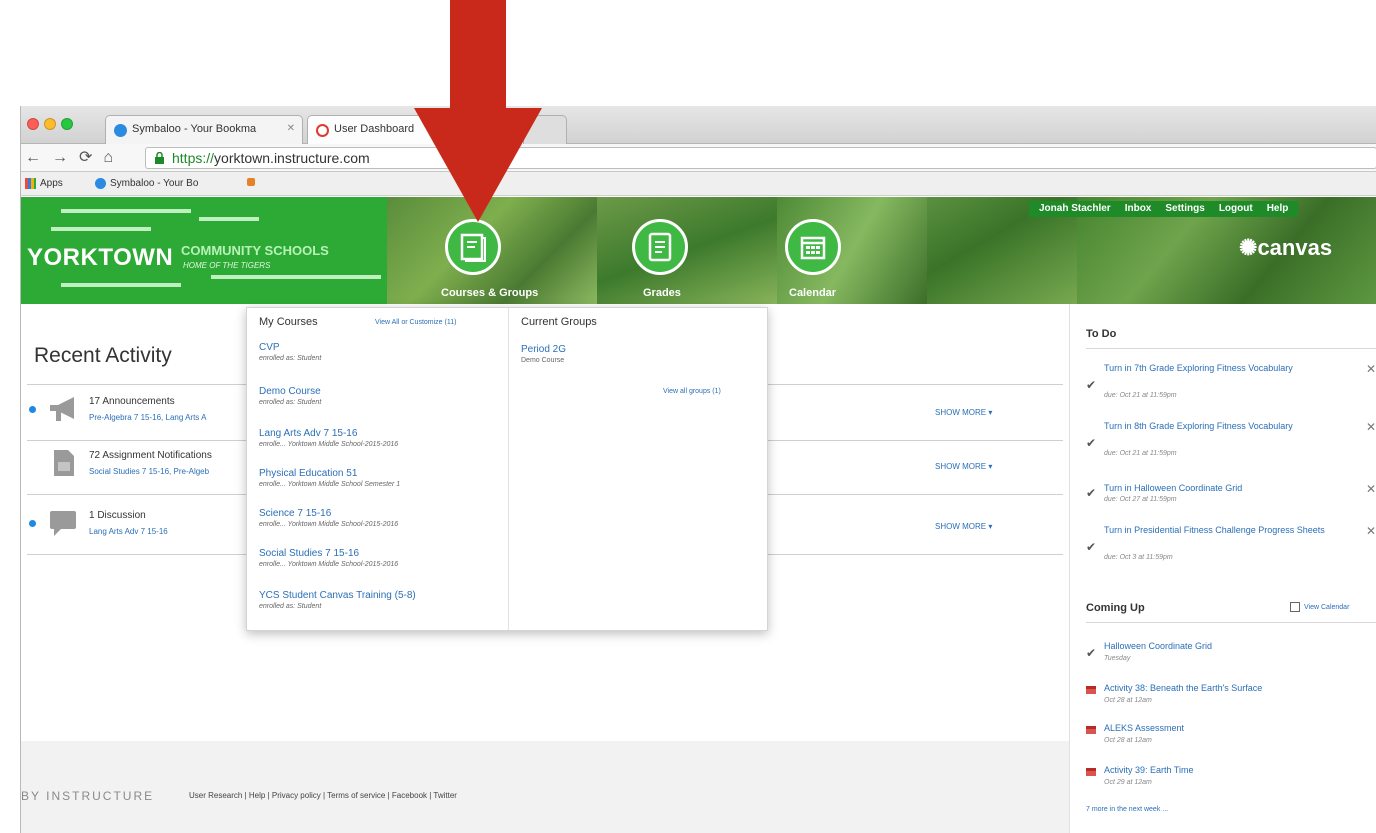 Image resolution: width=1376 pixels, height=833 pixels. What do you see at coordinates (1075, 209) in the screenshot?
I see `user-name-link: Jonah Stachler` at bounding box center [1075, 209].